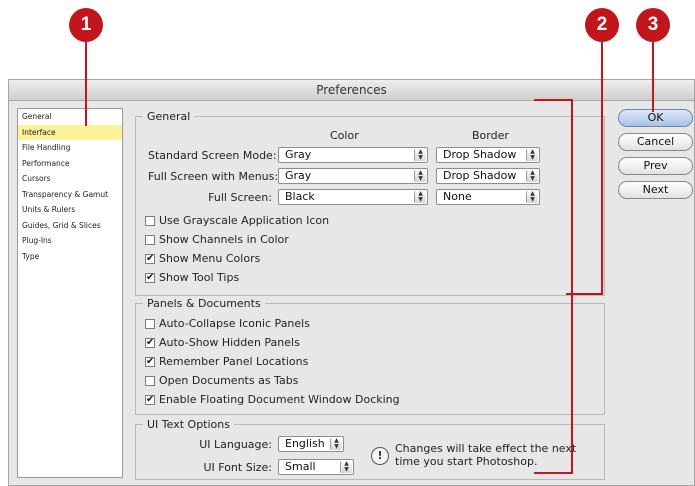 The width and height of the screenshot is (695, 486). What do you see at coordinates (234, 361) in the screenshot?
I see `remember-panel-locations-label: Remember Panel Locations` at bounding box center [234, 361].